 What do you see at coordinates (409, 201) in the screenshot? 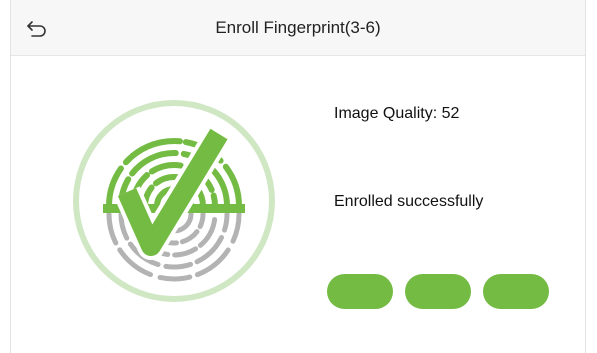
I see `enroll-status-text: Enrolled successfully` at bounding box center [409, 201].